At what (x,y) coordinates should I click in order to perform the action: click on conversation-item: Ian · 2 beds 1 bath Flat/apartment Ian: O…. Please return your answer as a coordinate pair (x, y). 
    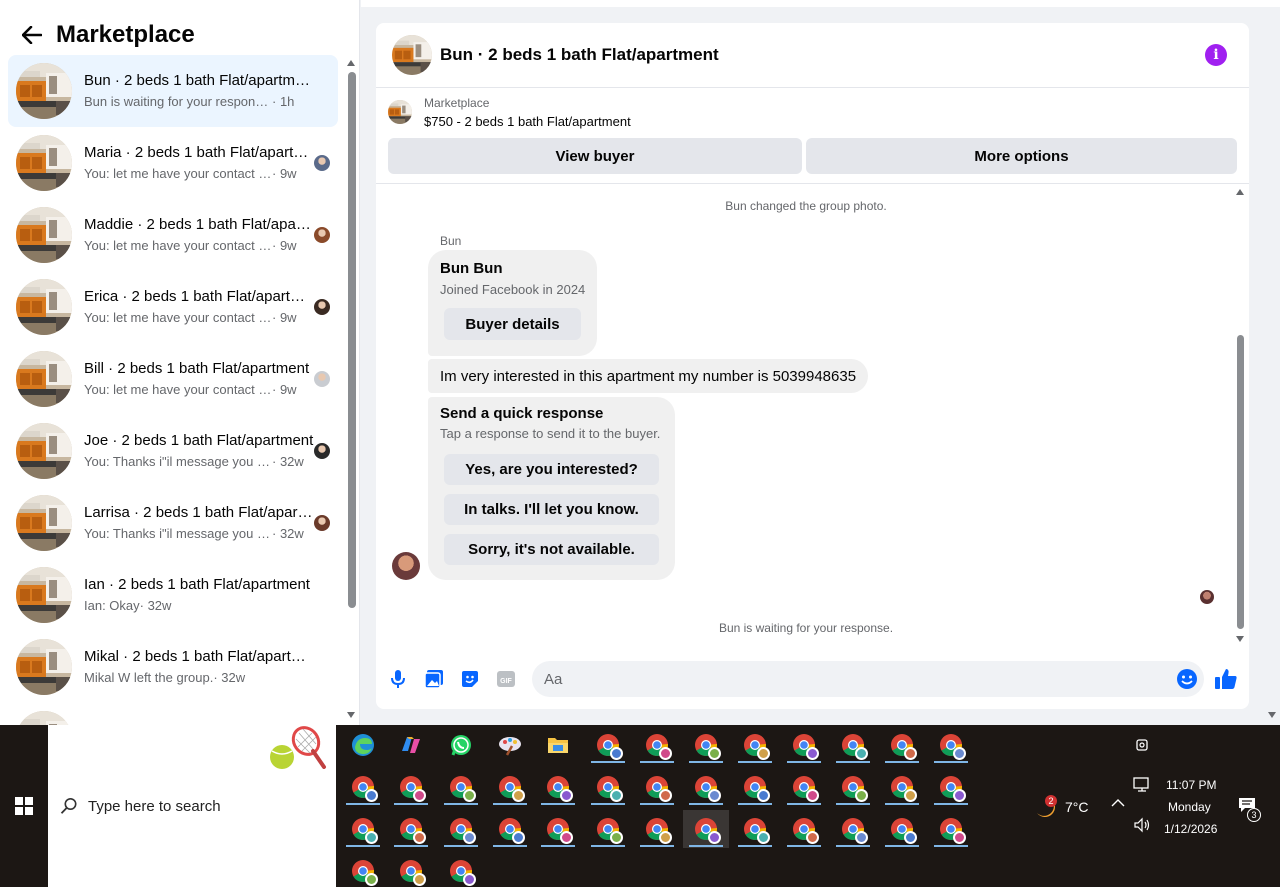
    Looking at the image, I should click on (173, 595).